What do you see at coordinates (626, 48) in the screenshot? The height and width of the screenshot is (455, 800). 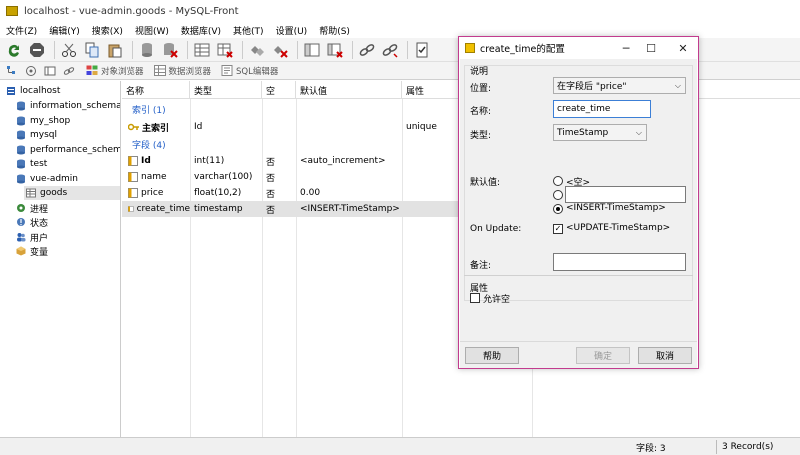 I see `minimize-icon: ─` at bounding box center [626, 48].